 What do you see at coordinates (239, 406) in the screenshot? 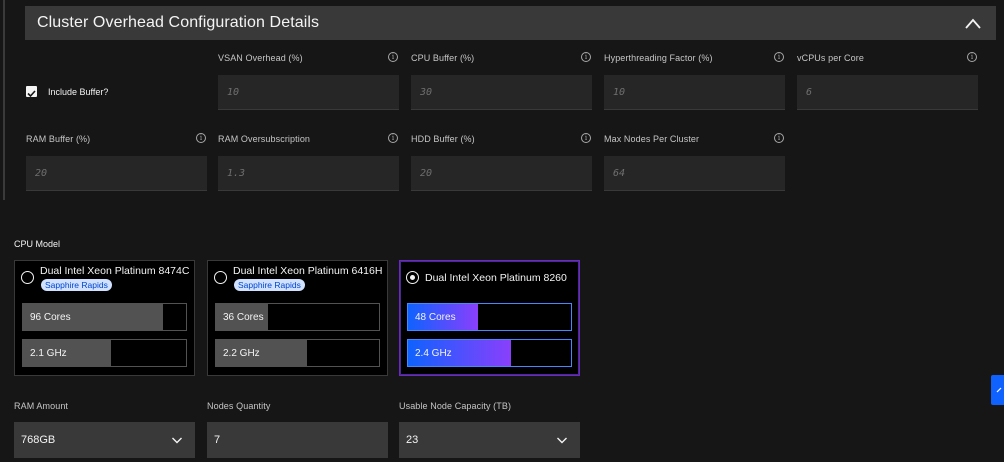
I see `nodes-quantity-label: Nodes Quantity` at bounding box center [239, 406].